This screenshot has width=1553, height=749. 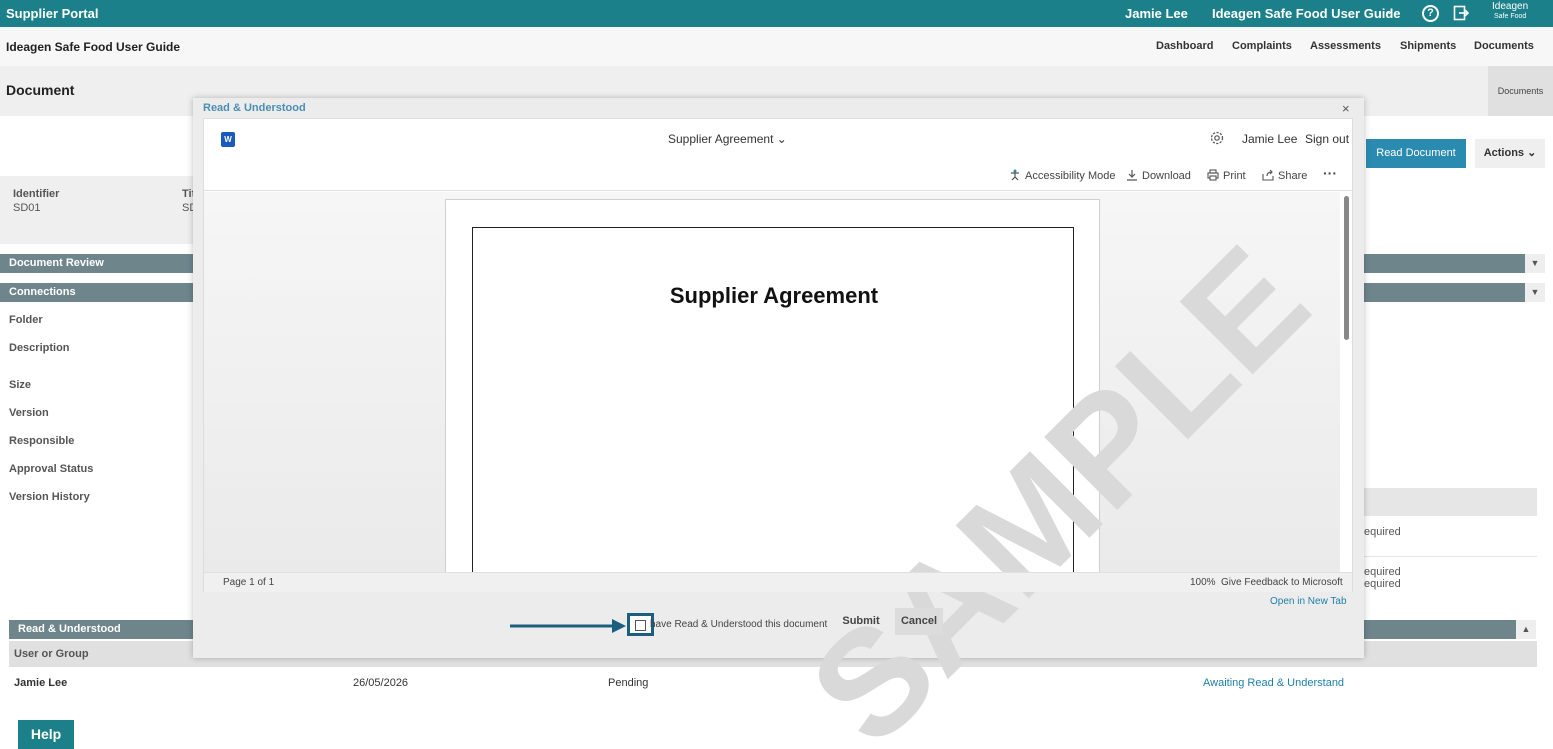 I want to click on field-version: Version, so click(x=29, y=413).